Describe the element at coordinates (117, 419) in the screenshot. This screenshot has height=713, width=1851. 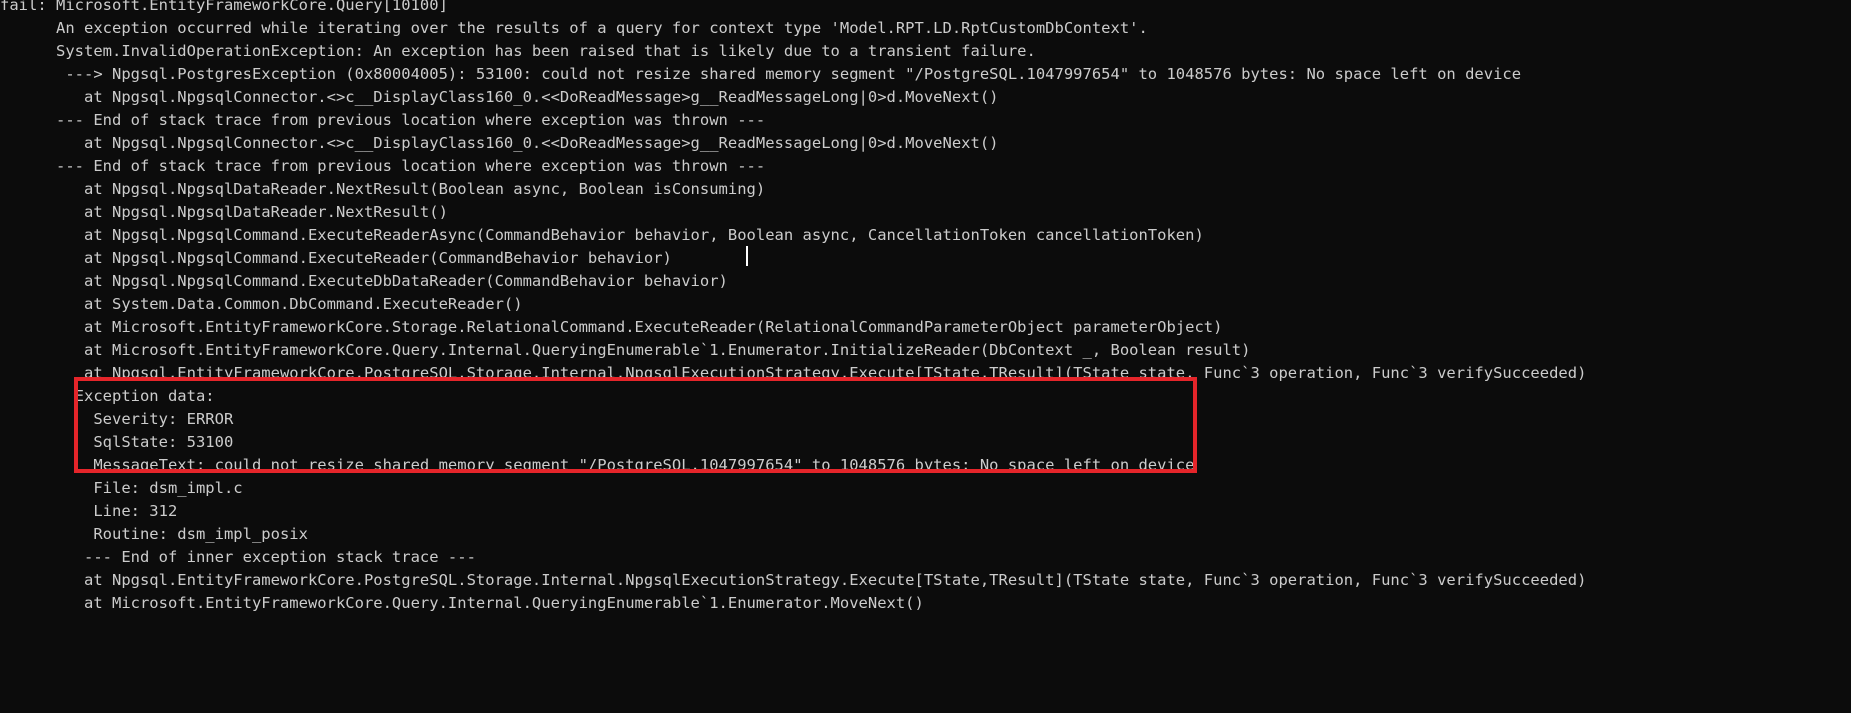
I see `log-line-severity: Severity: ERROR` at that location.